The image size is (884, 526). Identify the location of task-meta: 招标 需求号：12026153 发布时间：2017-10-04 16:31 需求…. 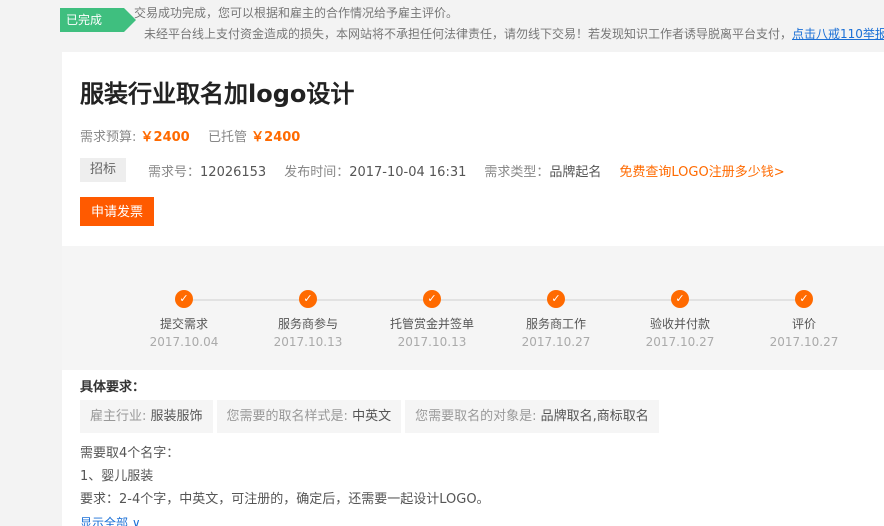
(432, 170).